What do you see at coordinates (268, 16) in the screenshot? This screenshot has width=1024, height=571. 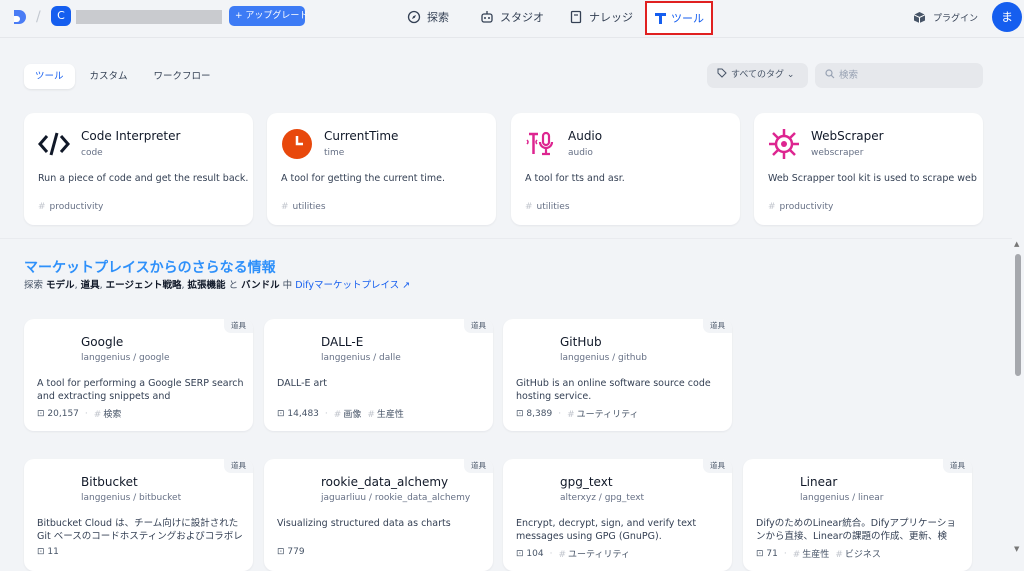 I see `upgrade-button: + アップグレード` at bounding box center [268, 16].